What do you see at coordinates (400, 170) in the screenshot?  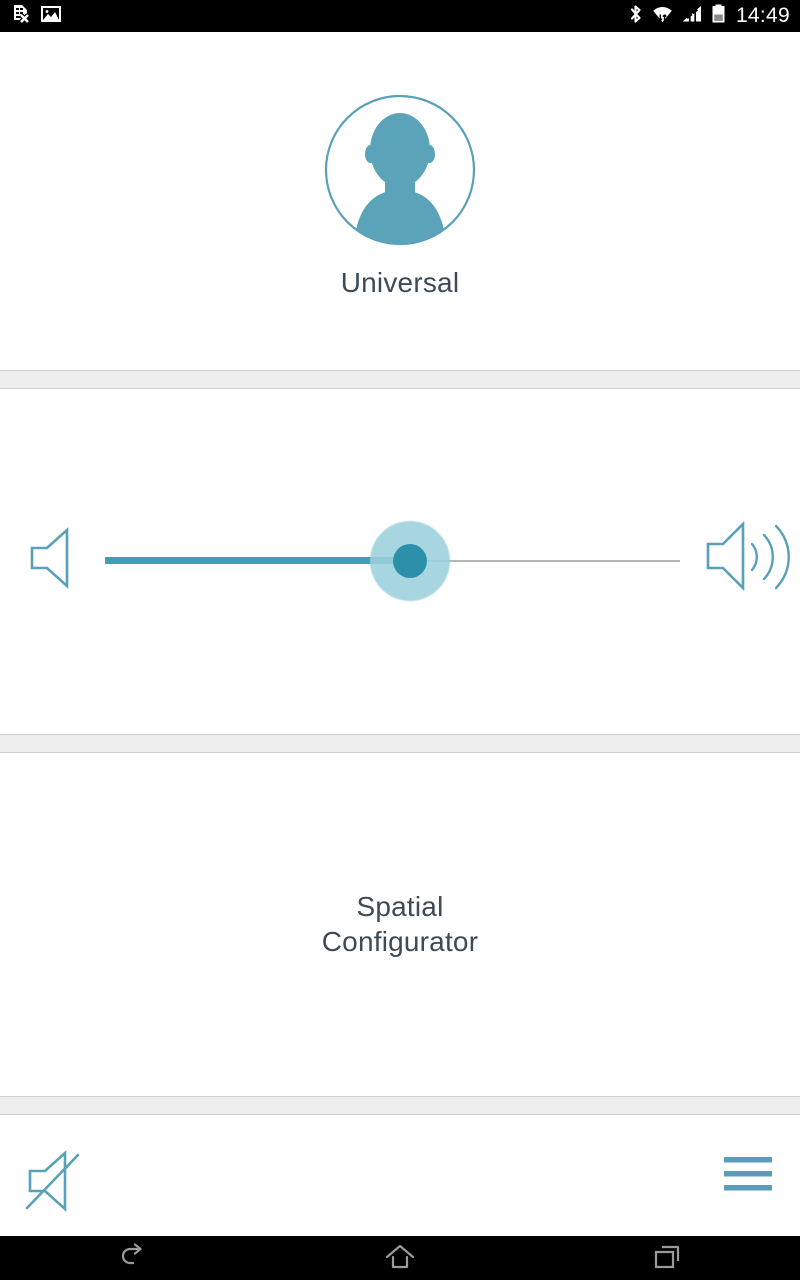 I see `avatar` at bounding box center [400, 170].